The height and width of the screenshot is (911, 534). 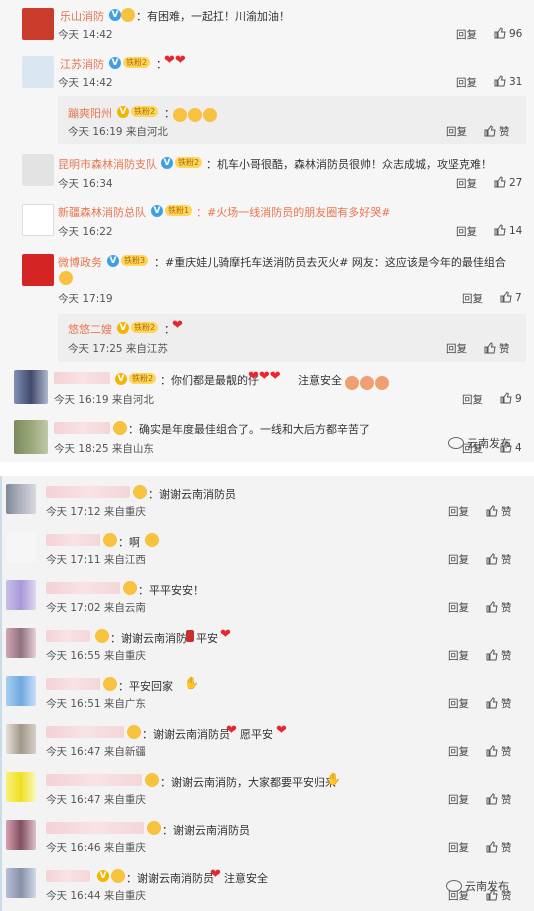 I want to click on like-button: 27, so click(x=508, y=182).